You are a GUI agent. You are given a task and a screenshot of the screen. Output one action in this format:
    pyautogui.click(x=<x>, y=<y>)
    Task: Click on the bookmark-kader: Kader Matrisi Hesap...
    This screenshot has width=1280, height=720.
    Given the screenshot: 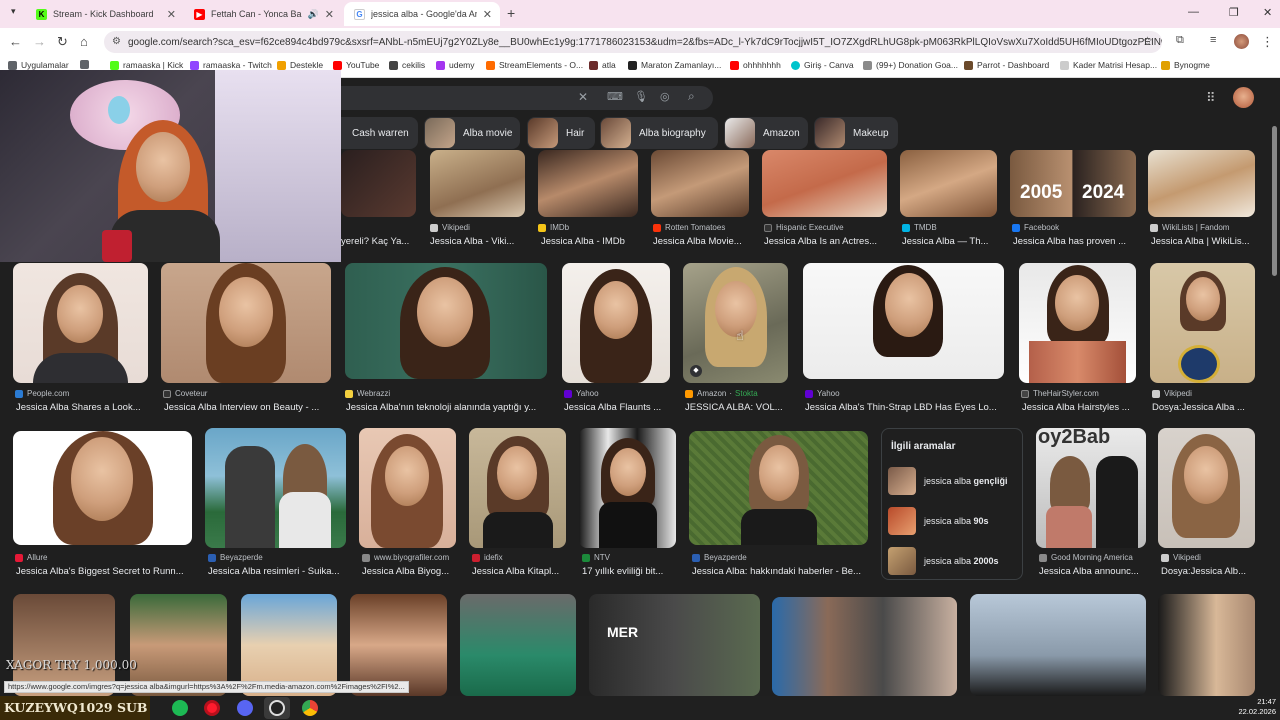 What is the action you would take?
    pyautogui.click(x=1108, y=65)
    